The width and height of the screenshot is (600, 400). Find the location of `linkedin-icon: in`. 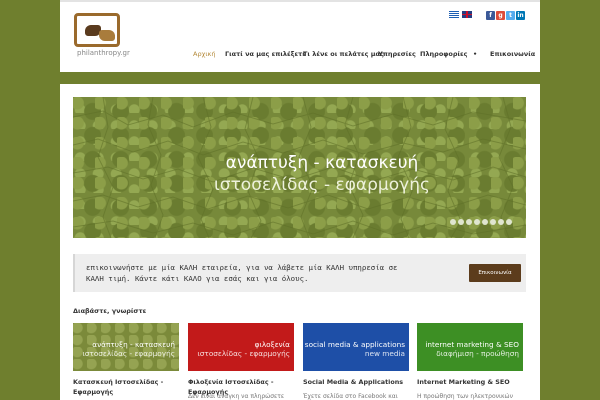

linkedin-icon: in is located at coordinates (520, 15).